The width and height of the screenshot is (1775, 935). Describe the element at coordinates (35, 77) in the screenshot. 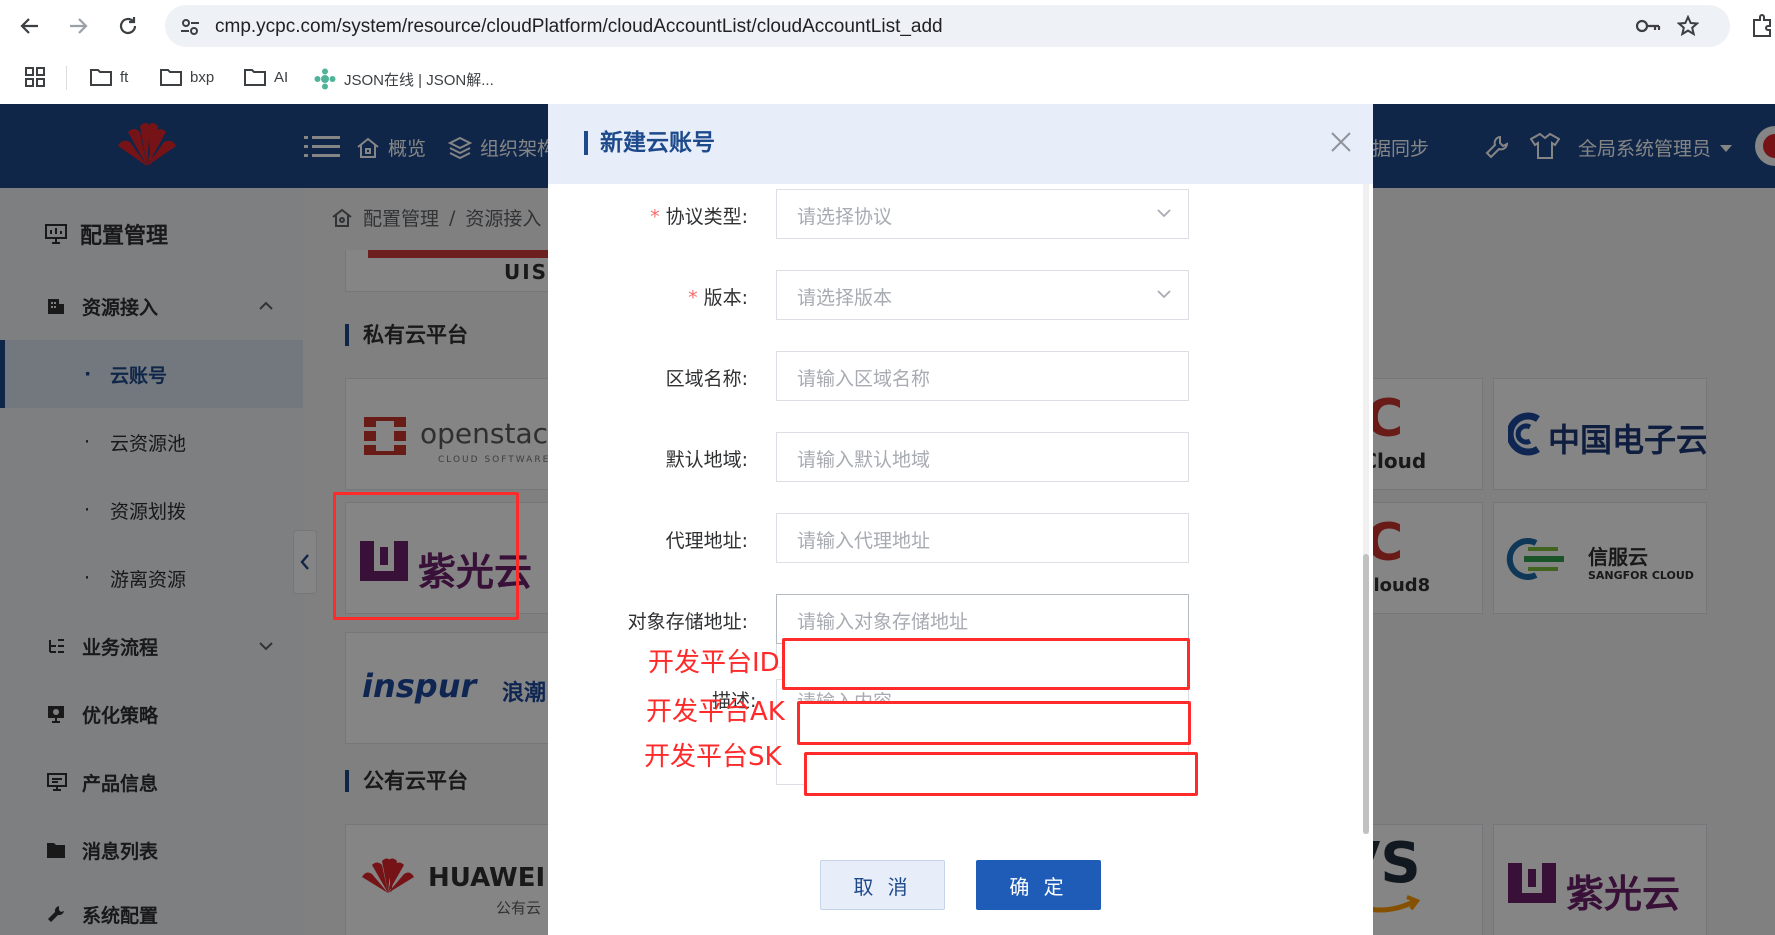

I see `apps-grid-icon` at that location.